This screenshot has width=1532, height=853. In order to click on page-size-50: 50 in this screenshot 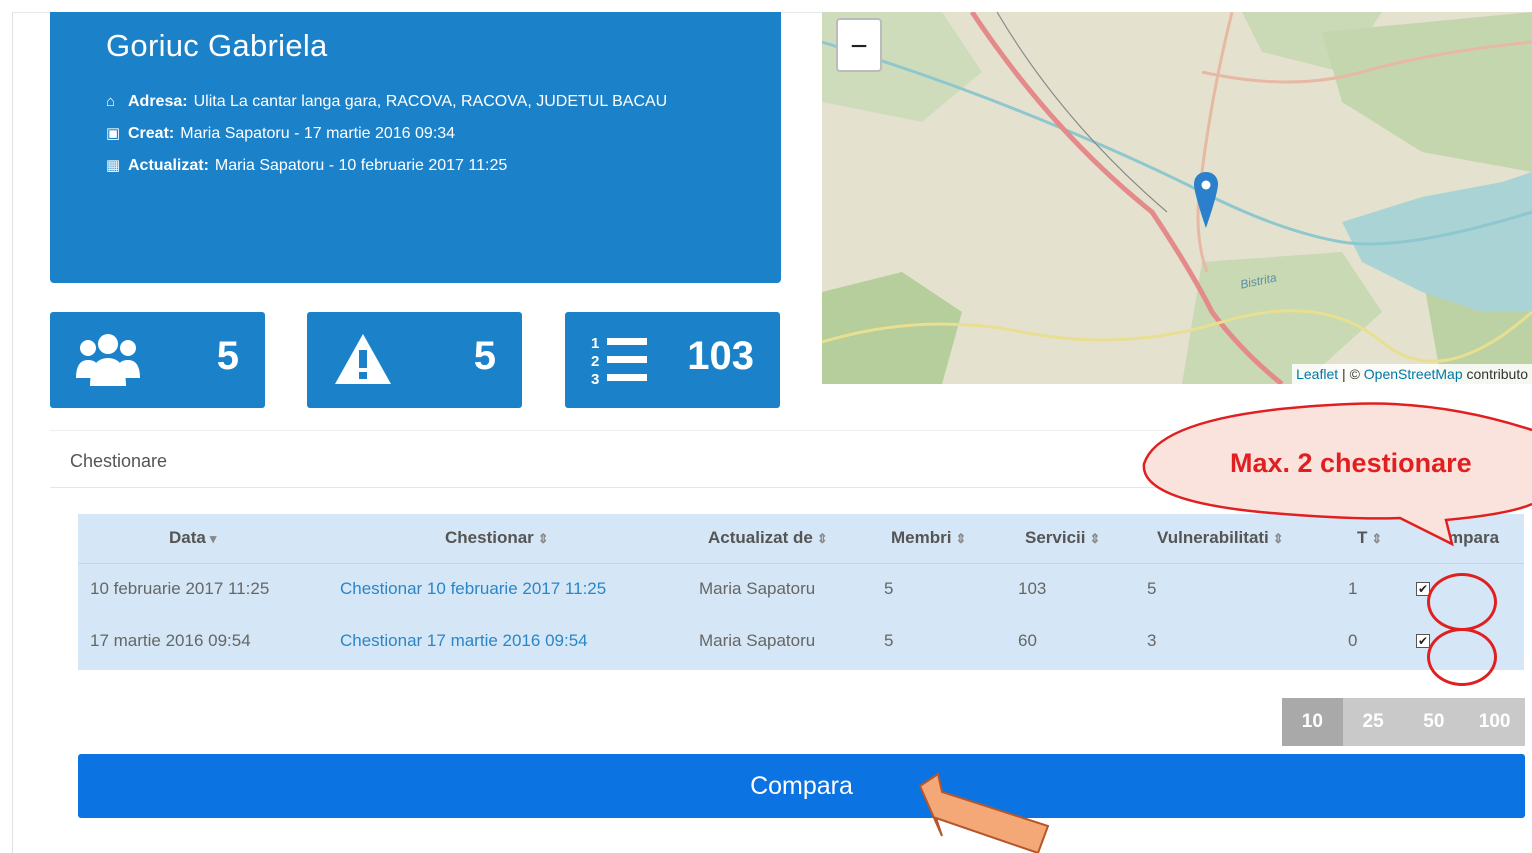, I will do `click(1434, 722)`.